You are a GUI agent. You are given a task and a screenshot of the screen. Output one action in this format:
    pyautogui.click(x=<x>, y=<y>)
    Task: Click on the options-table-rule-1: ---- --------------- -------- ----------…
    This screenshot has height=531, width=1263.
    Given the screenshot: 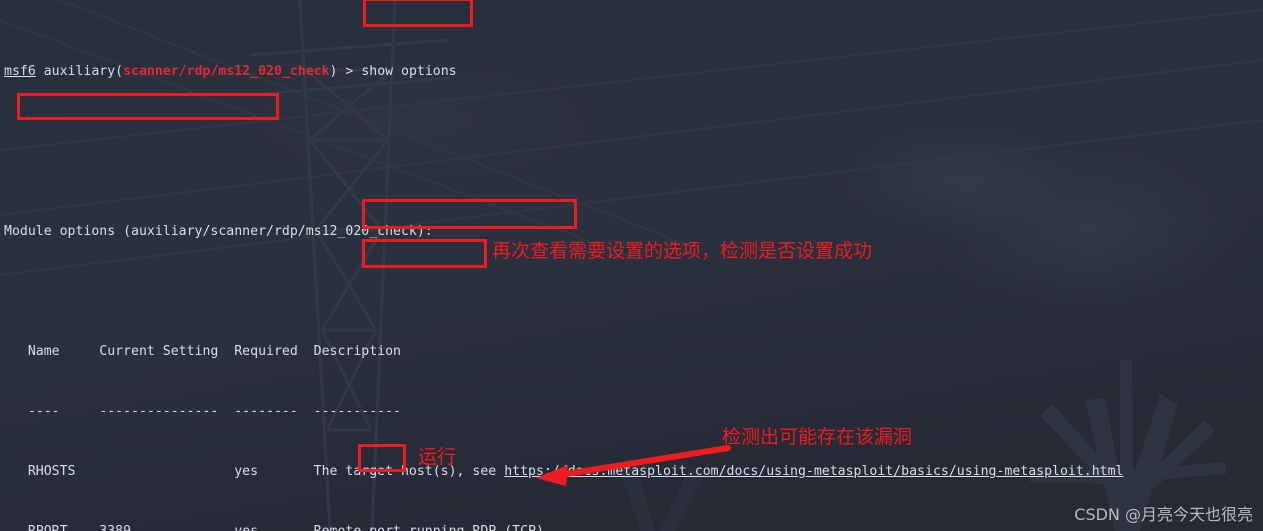 What is the action you would take?
    pyautogui.click(x=202, y=411)
    